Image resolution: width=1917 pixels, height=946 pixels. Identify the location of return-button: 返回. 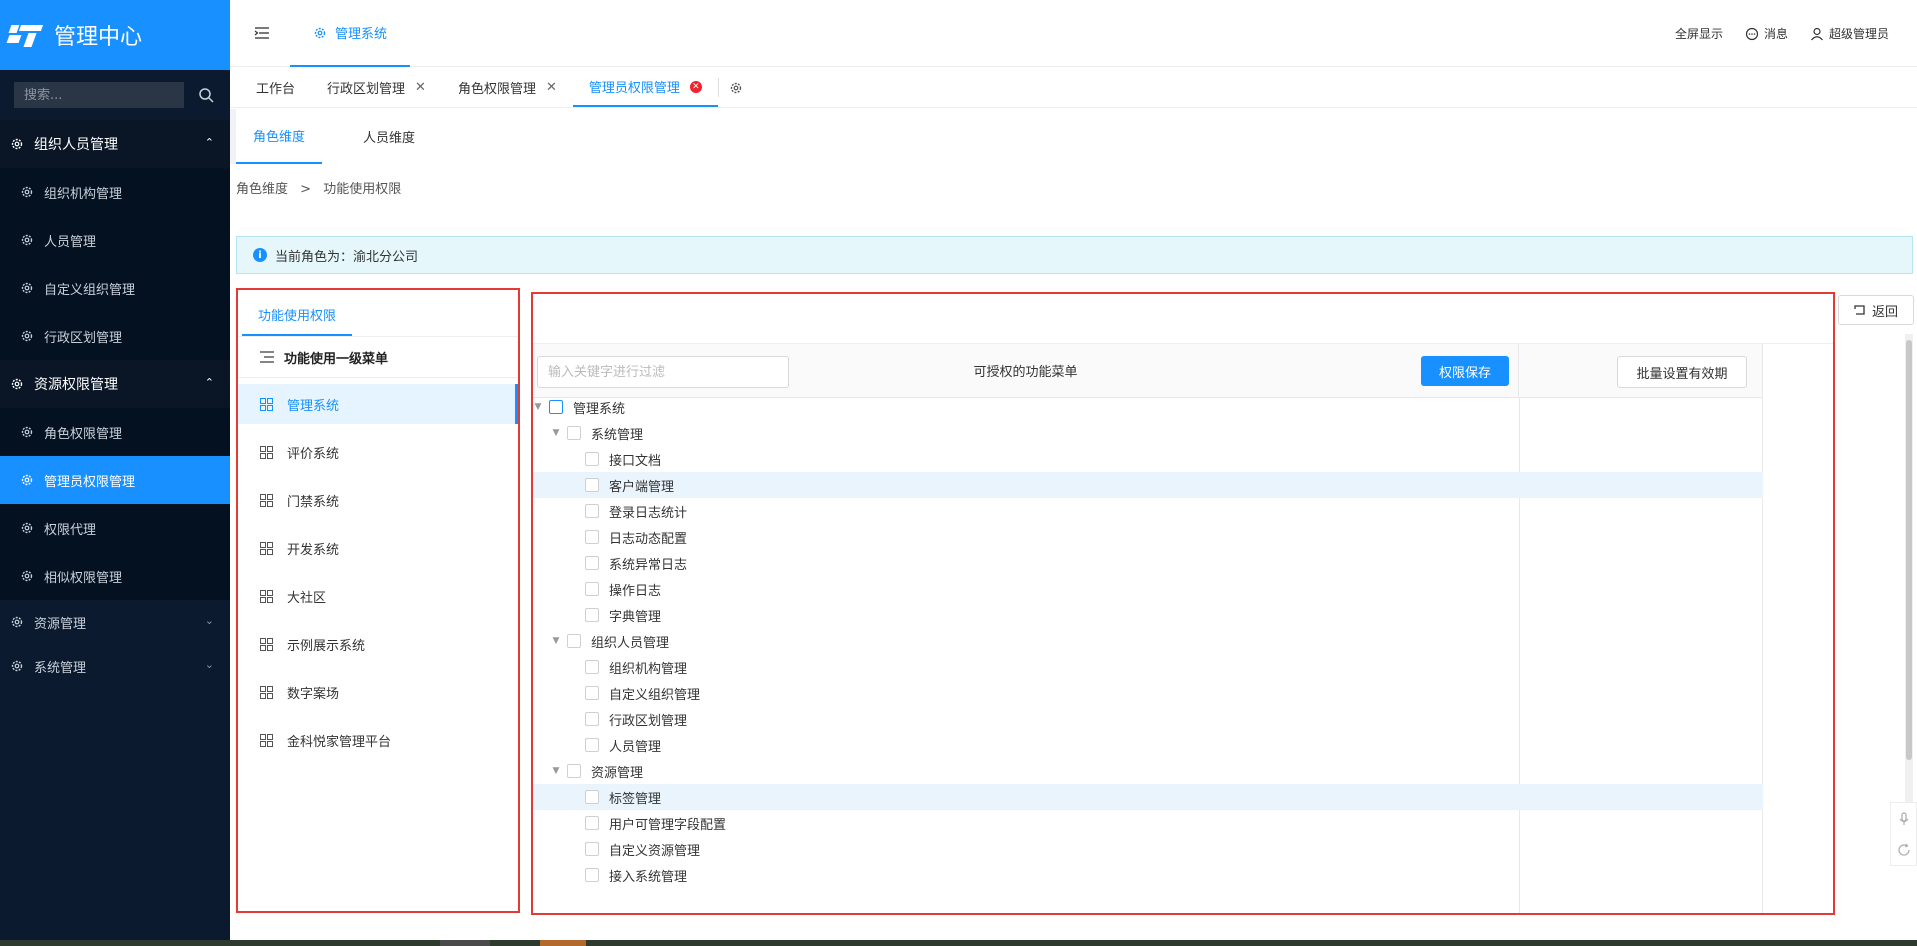
(1876, 310).